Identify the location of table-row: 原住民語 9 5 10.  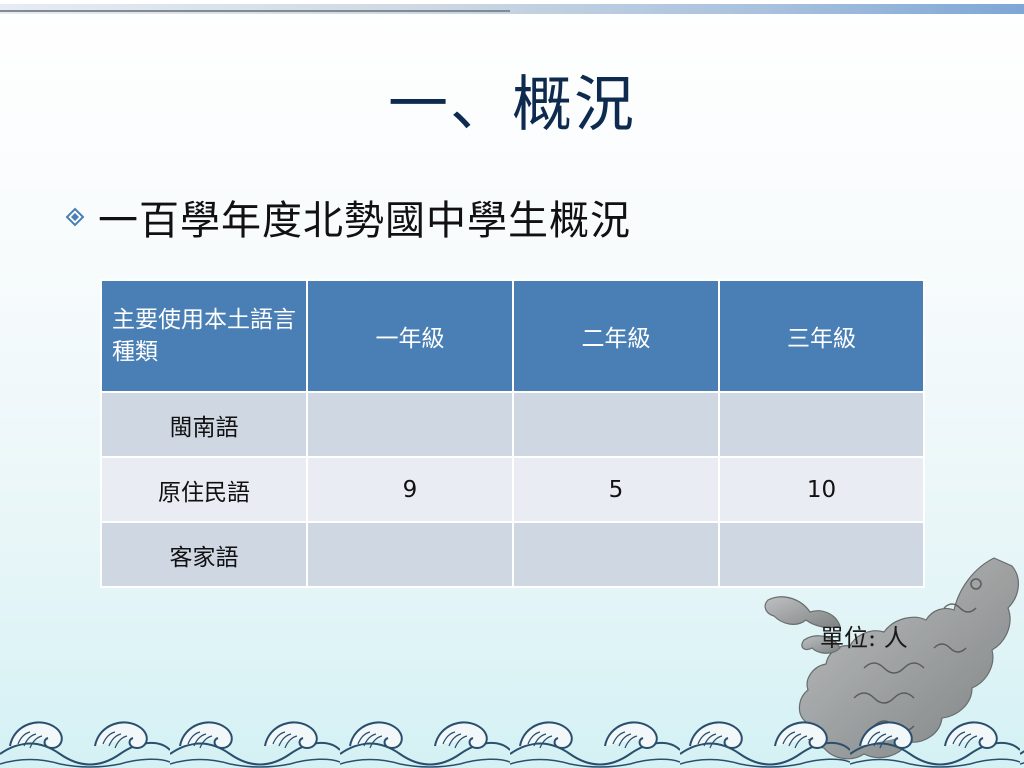
(512, 489).